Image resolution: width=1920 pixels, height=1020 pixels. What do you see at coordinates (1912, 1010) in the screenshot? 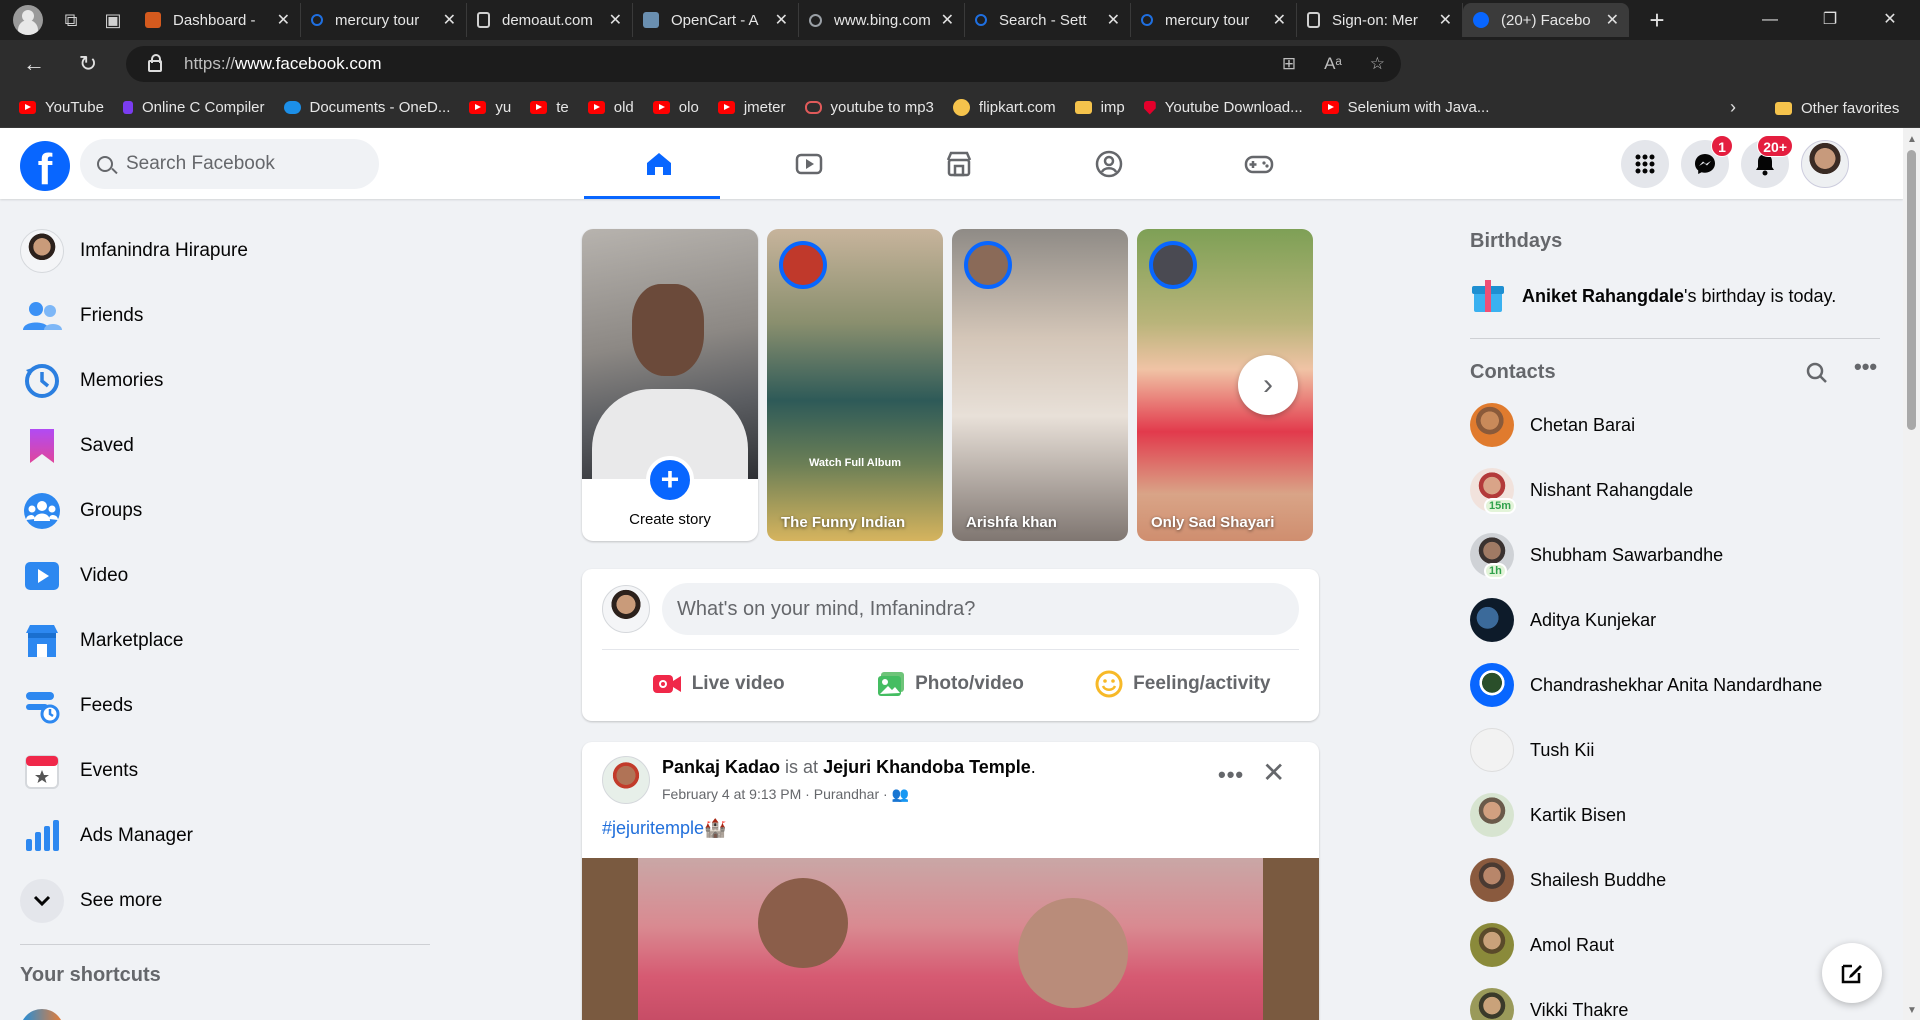
I see `scroll-down-icon: ▼` at bounding box center [1912, 1010].